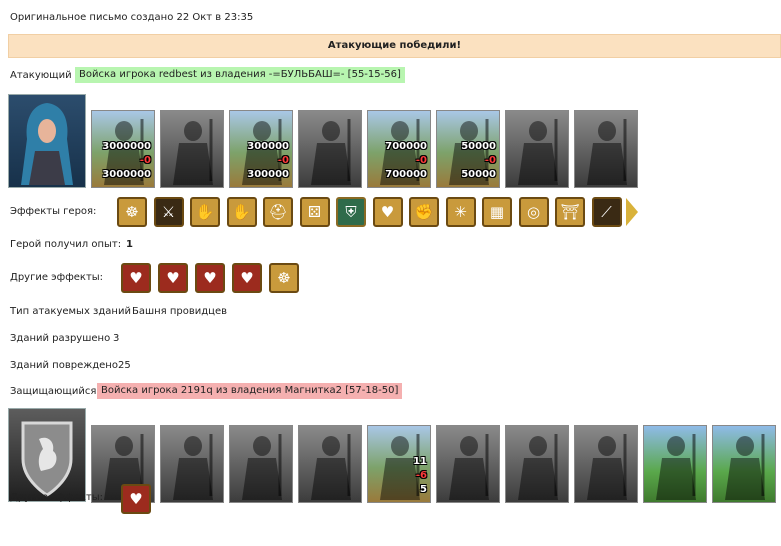 The image size is (781, 546). Describe the element at coordinates (126, 174) in the screenshot. I see `unit-remain: 3000000` at that location.